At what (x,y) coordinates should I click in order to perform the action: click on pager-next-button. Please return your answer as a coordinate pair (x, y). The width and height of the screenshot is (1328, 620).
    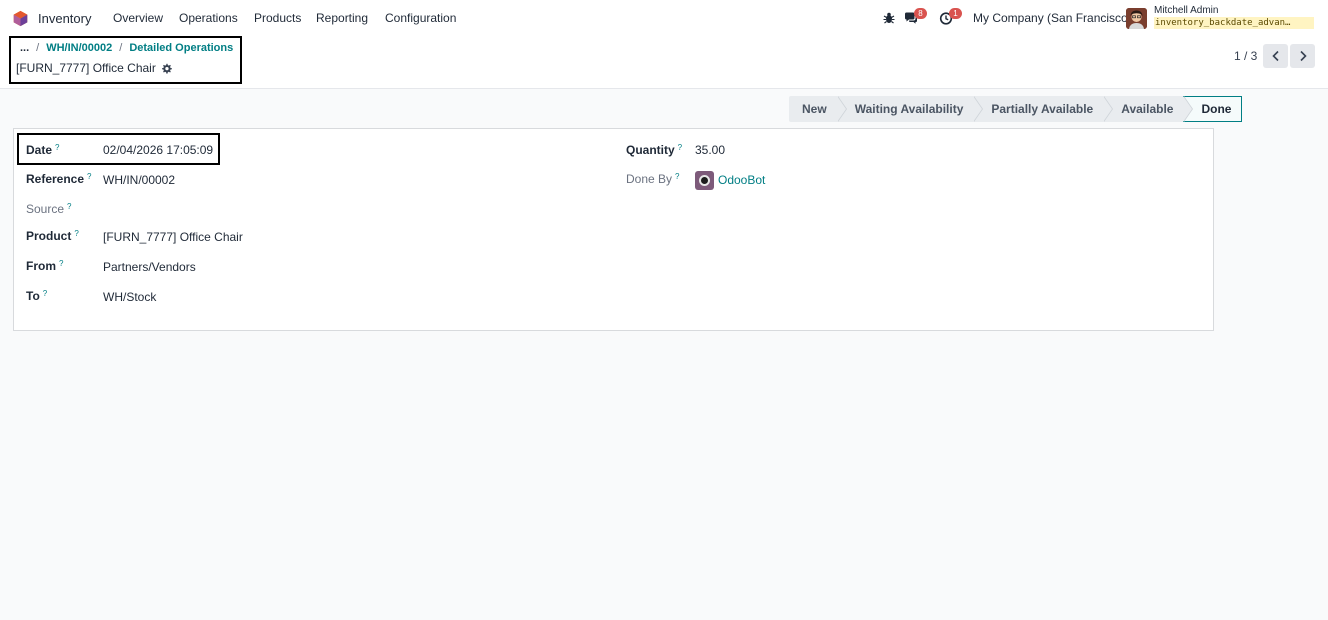
    Looking at the image, I should click on (1302, 56).